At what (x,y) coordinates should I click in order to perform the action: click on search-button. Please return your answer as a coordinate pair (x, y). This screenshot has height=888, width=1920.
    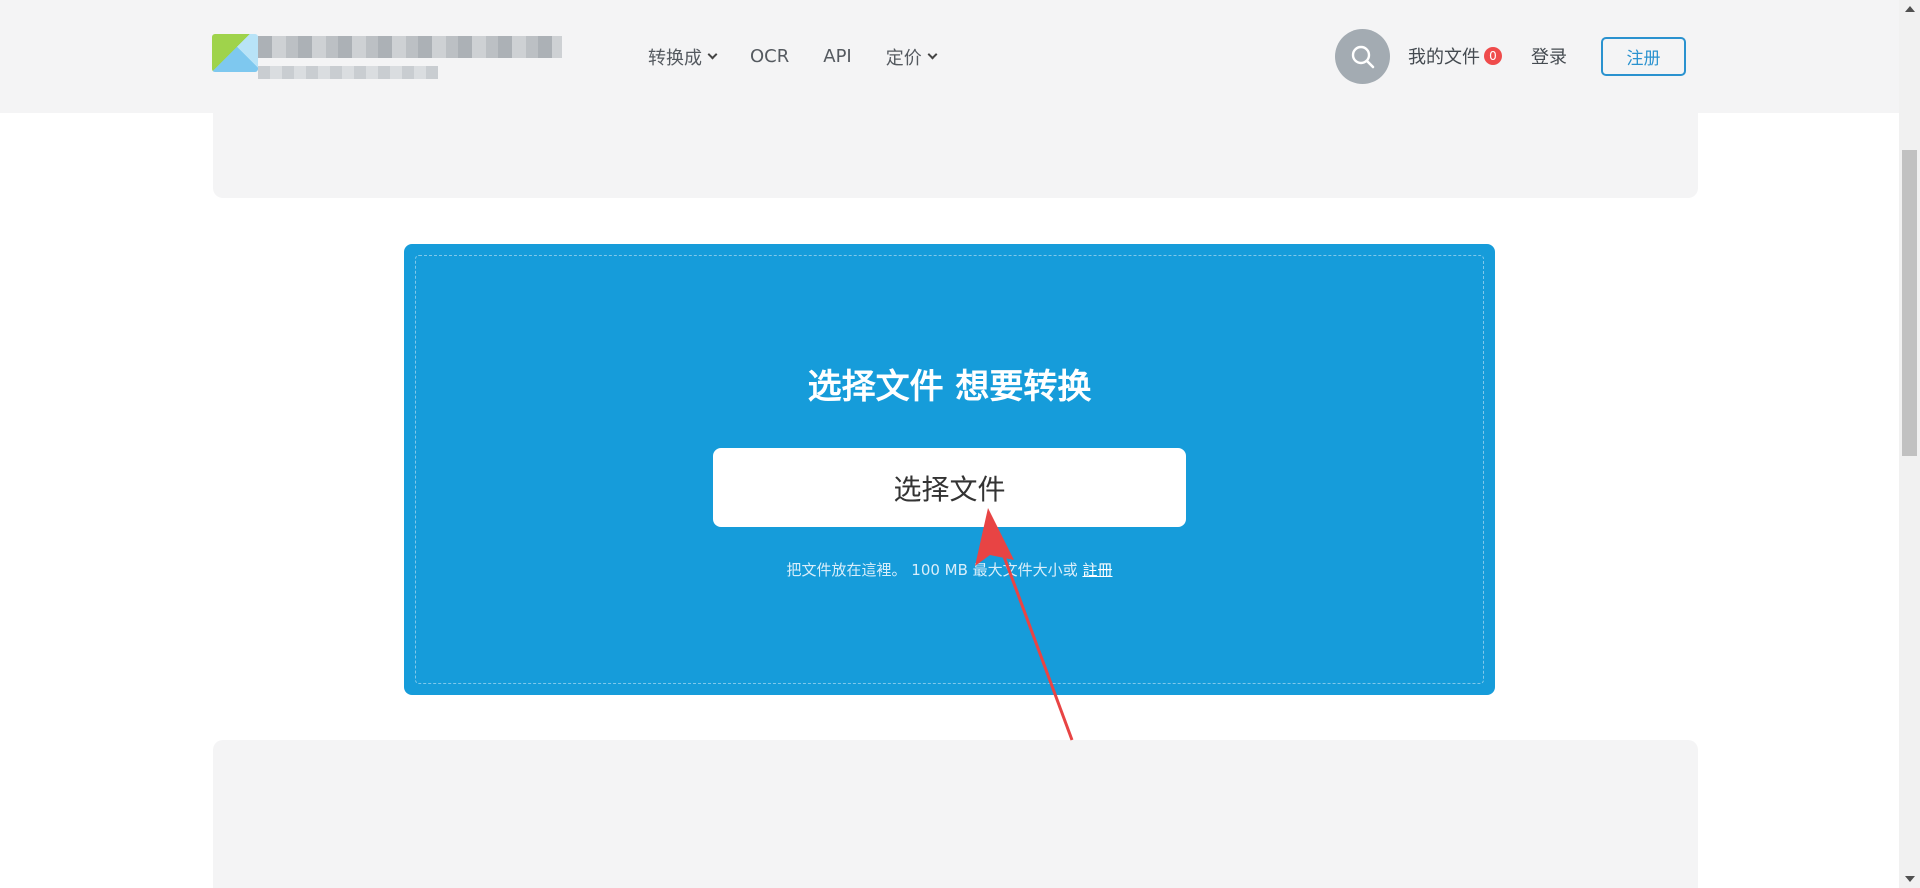
    Looking at the image, I should click on (1362, 56).